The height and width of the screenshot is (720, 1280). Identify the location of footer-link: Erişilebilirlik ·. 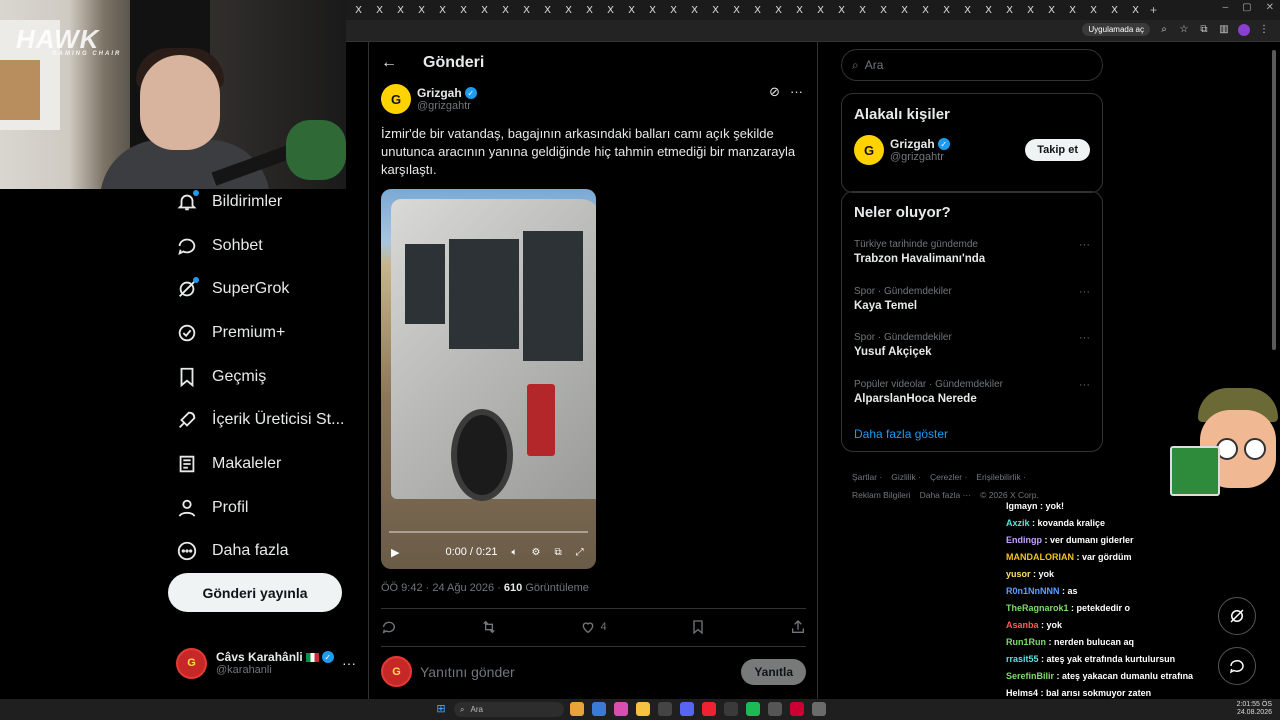
(1001, 477).